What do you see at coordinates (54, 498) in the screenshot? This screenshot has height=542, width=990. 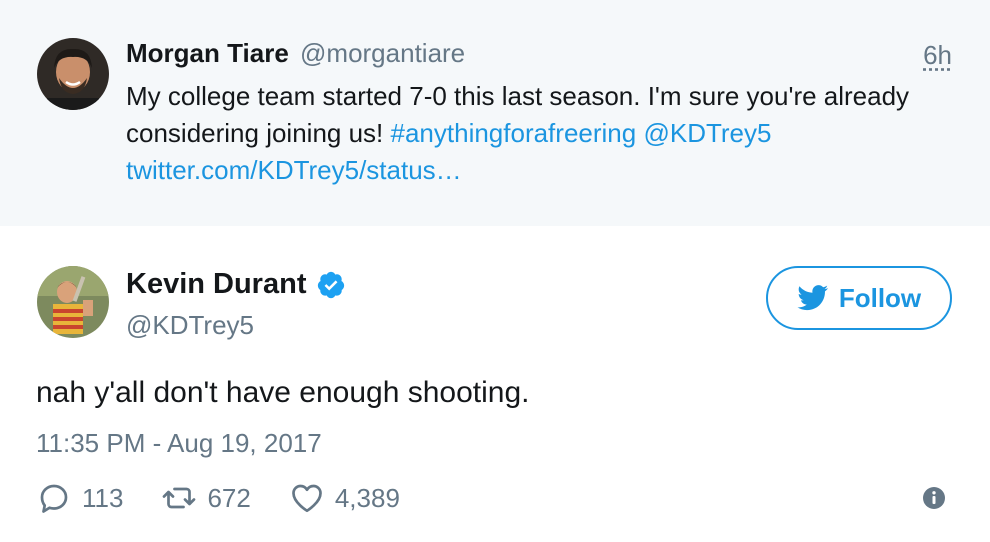 I see `reply-icon` at bounding box center [54, 498].